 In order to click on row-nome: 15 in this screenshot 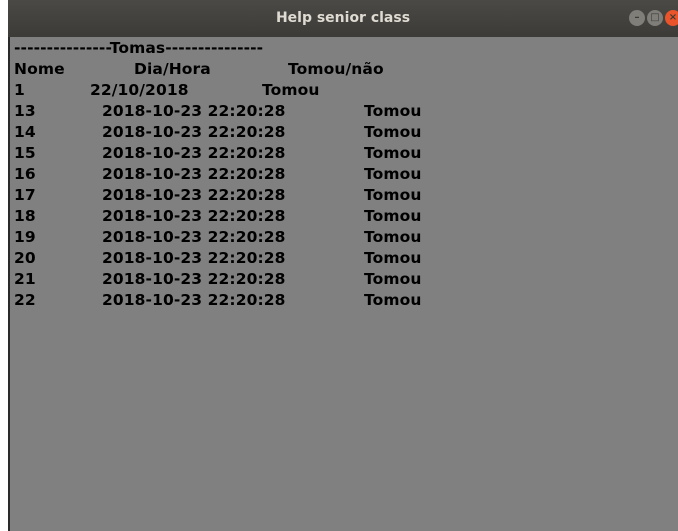, I will do `click(25, 153)`.